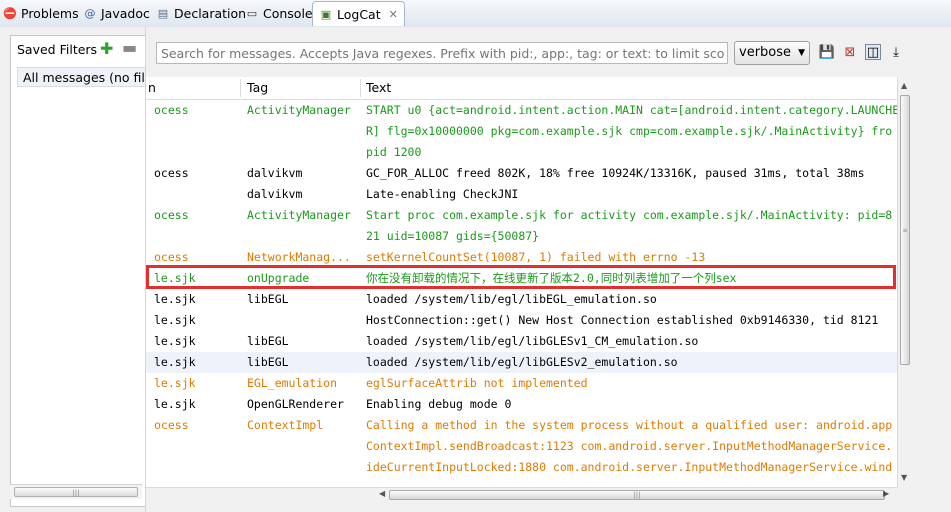 This screenshot has height=512, width=951. Describe the element at coordinates (295, 404) in the screenshot. I see `cell-tag: OpenGLRenderer` at that location.